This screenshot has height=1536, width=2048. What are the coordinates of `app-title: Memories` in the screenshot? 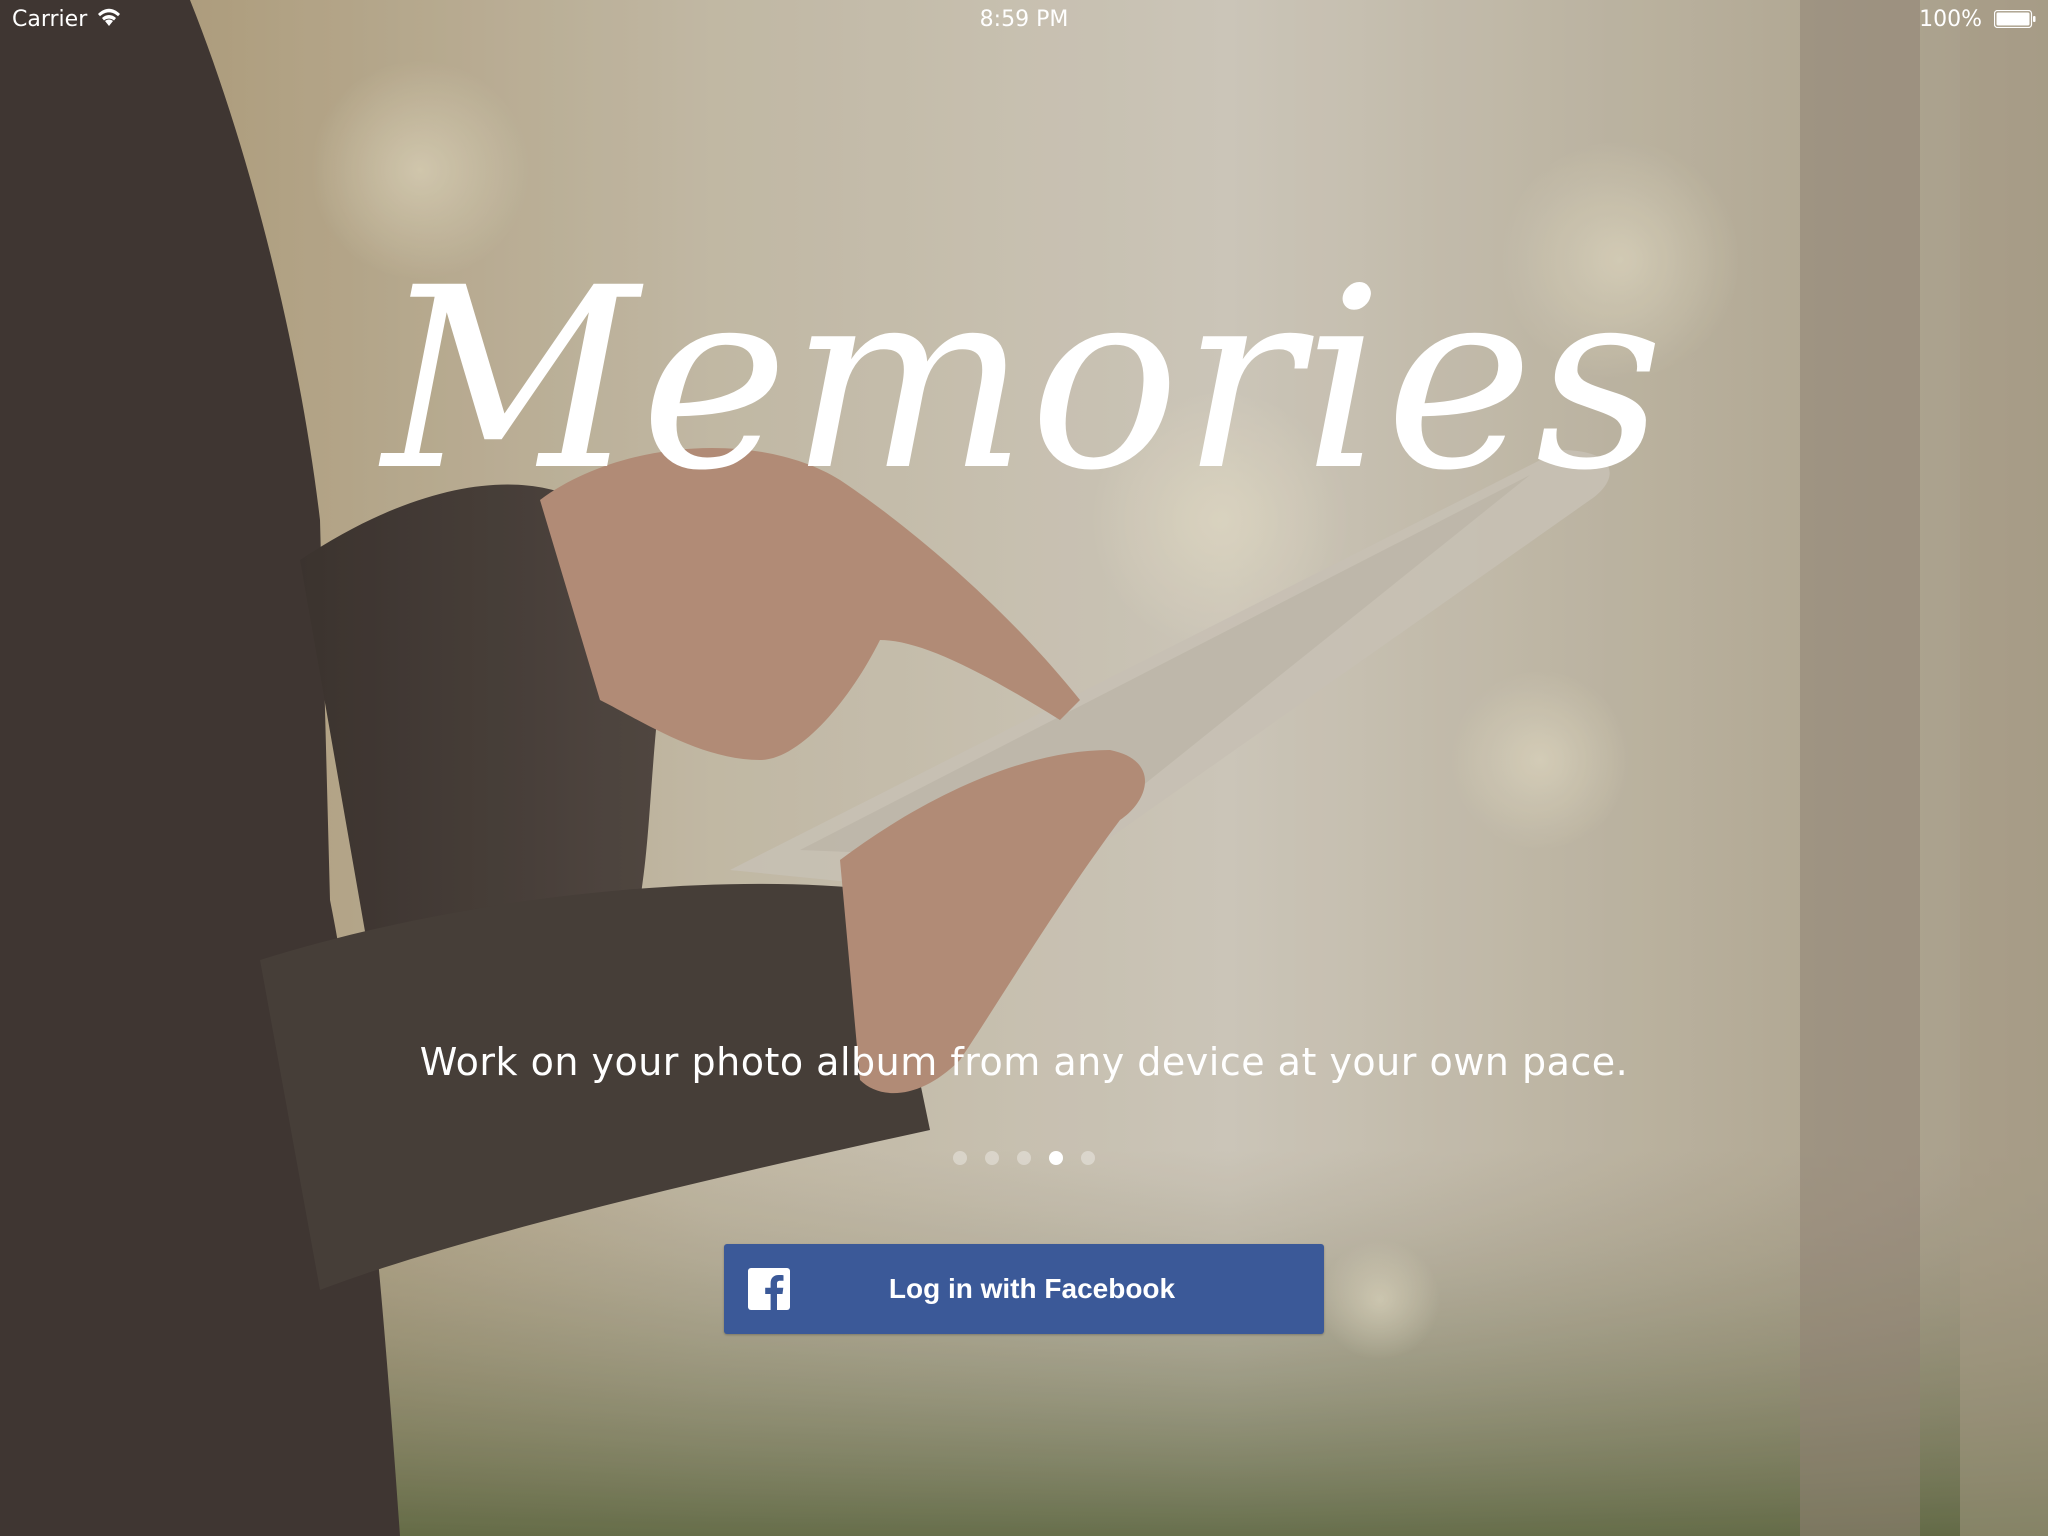 It's located at (1024, 379).